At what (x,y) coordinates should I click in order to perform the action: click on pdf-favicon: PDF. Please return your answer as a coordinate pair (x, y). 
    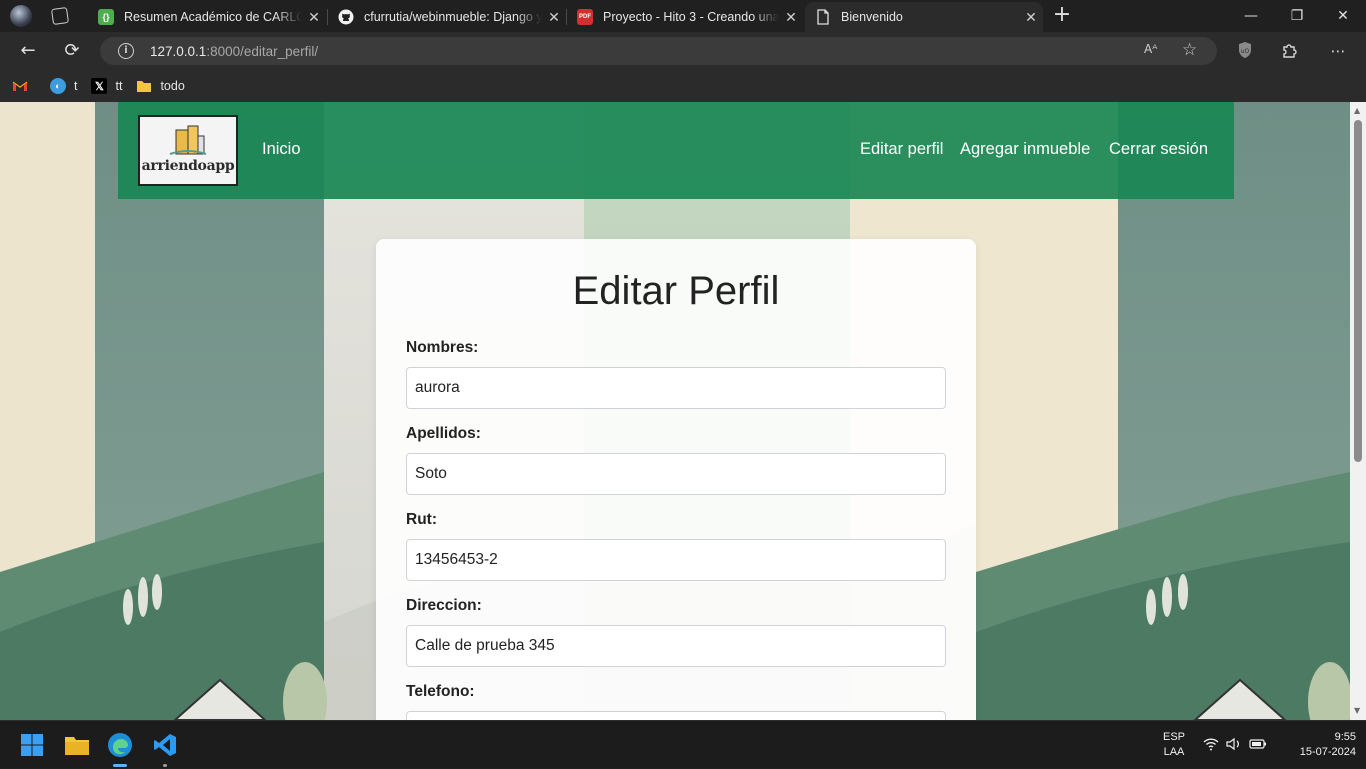
    Looking at the image, I should click on (585, 17).